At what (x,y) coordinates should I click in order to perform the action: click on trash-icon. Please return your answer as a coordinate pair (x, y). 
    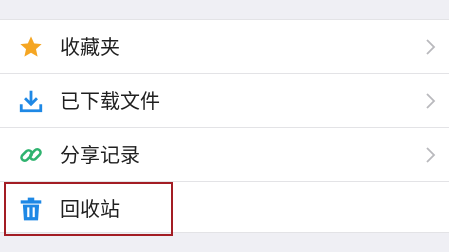
    Looking at the image, I should click on (31, 209).